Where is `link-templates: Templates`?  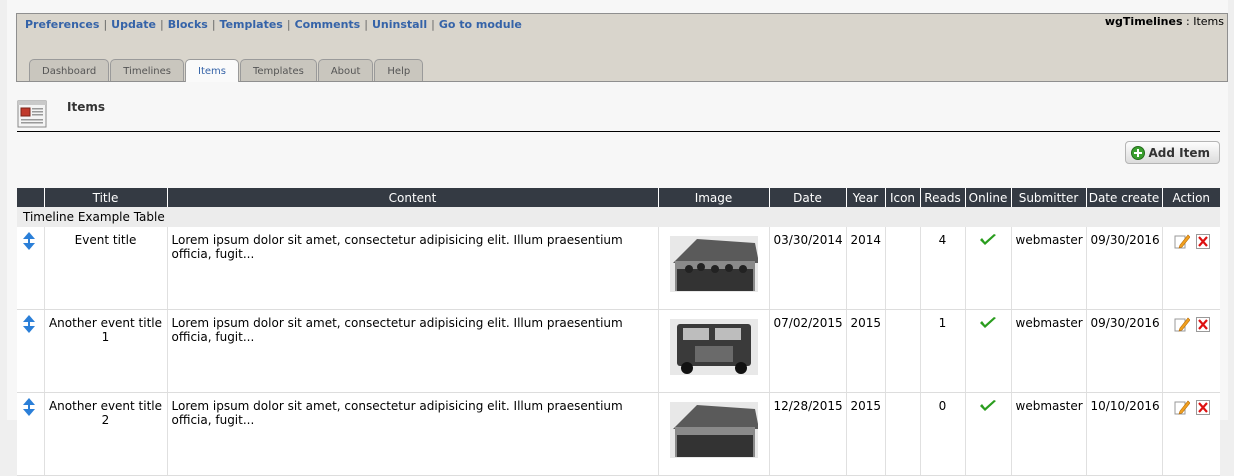 link-templates: Templates is located at coordinates (251, 24).